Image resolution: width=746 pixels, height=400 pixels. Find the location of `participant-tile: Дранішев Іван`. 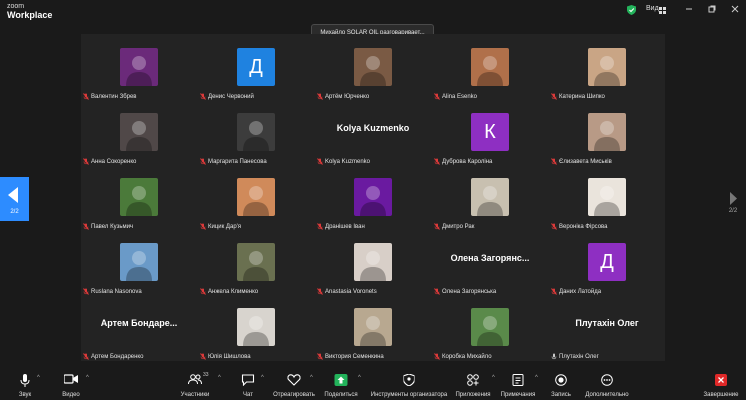

participant-tile: Дранішев Іван is located at coordinates (373, 200).